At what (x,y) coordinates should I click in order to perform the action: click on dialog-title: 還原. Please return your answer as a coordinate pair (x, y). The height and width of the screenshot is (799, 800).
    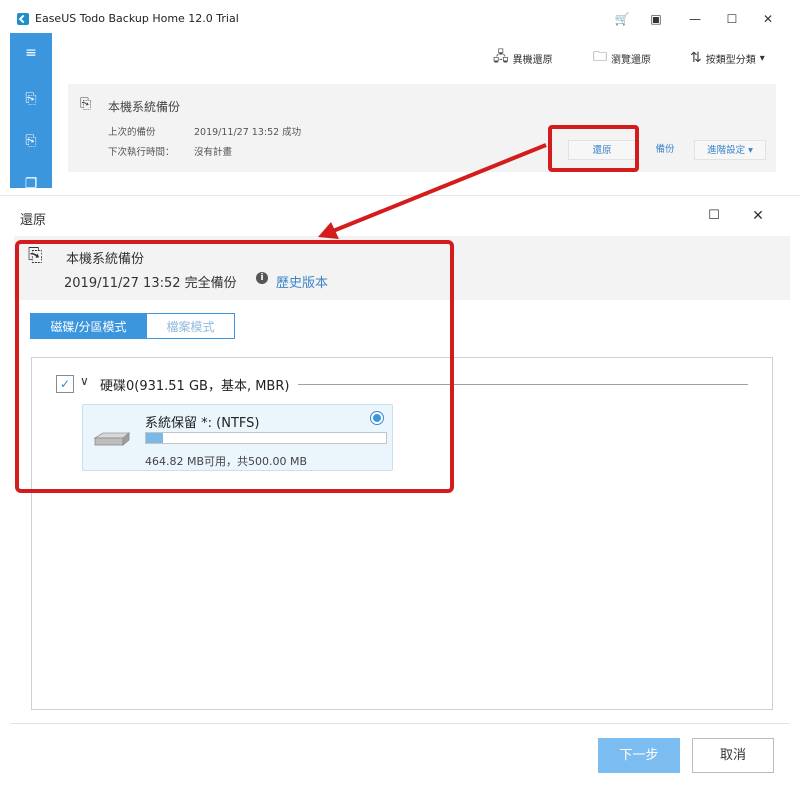
    Looking at the image, I should click on (33, 220).